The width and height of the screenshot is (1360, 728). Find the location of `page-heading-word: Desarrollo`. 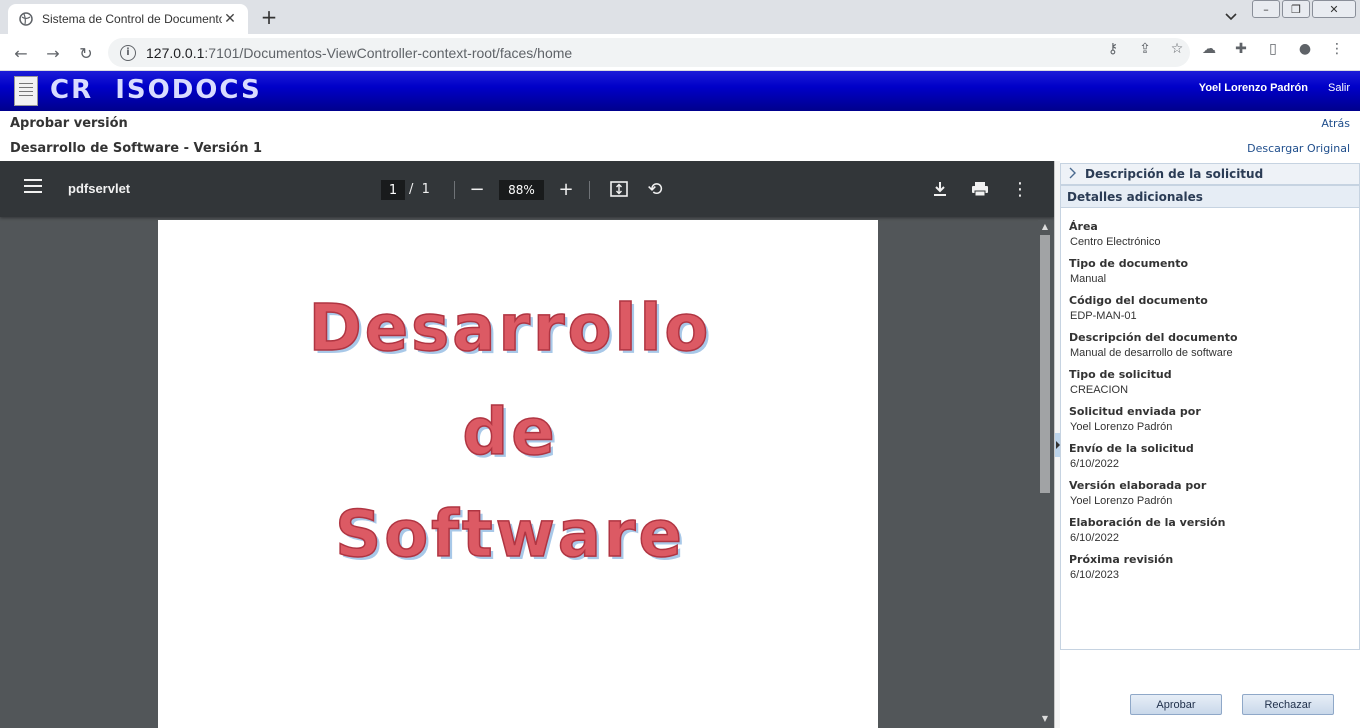

page-heading-word: Desarrollo is located at coordinates (510, 329).